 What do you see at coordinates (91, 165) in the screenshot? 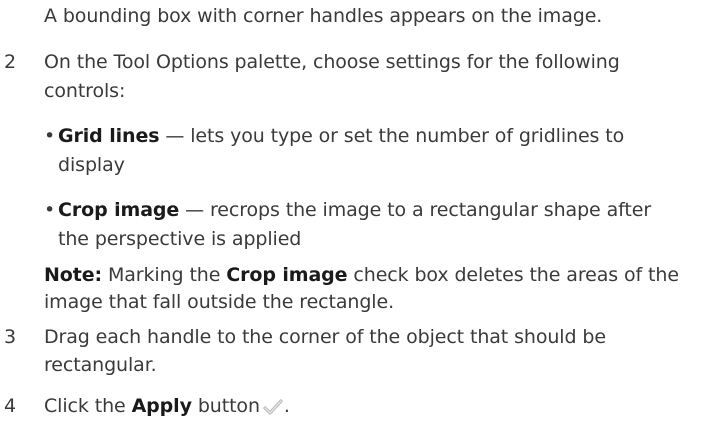
I see `bullet-grid-lines-line2: display` at bounding box center [91, 165].